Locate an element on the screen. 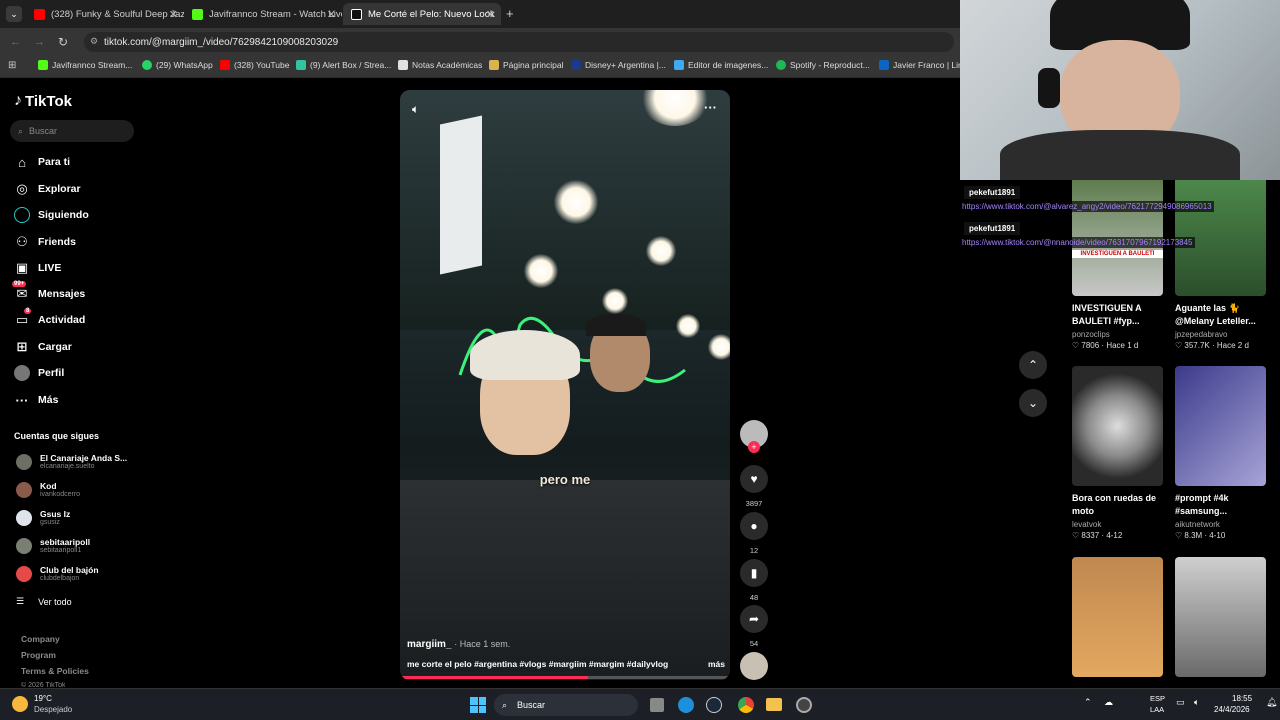 Image resolution: width=1280 pixels, height=720 pixels. obs-icon is located at coordinates (804, 705).